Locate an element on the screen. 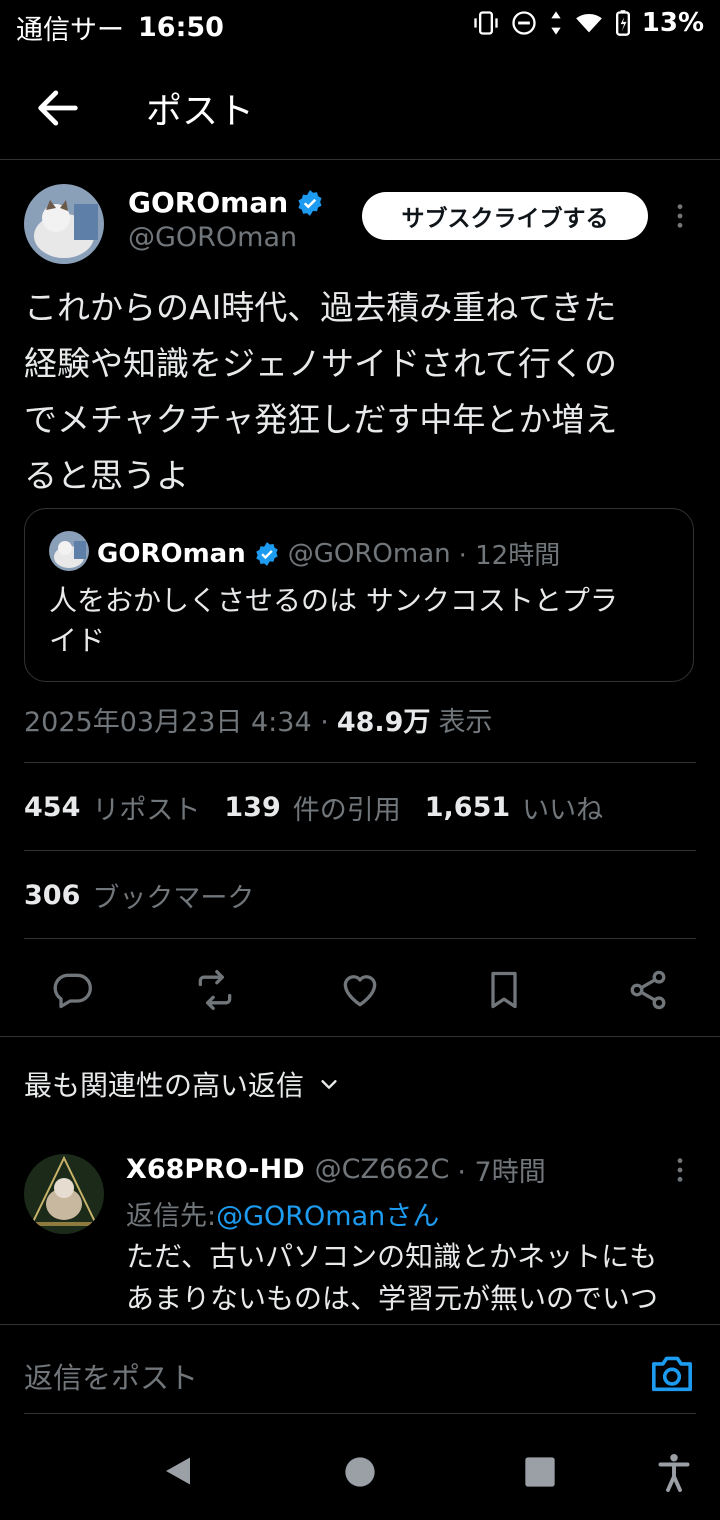  post-text-line: 経験や知識をジェノサイドされて行くの is located at coordinates (321, 363).